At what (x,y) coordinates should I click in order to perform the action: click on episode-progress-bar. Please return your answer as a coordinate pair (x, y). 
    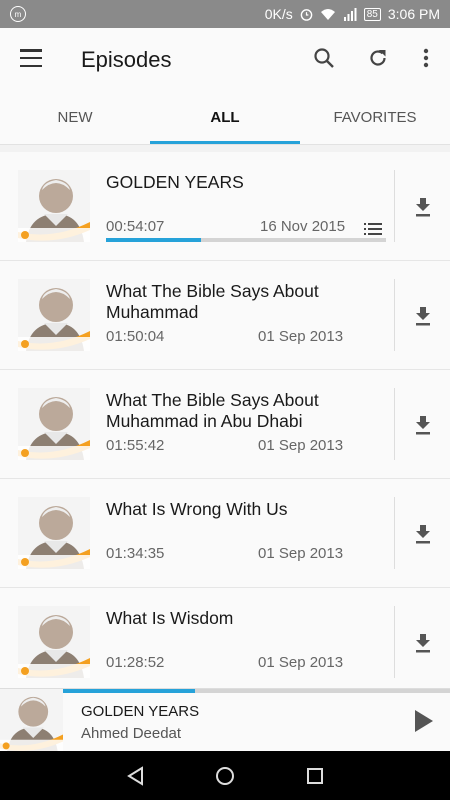
    Looking at the image, I should click on (246, 240).